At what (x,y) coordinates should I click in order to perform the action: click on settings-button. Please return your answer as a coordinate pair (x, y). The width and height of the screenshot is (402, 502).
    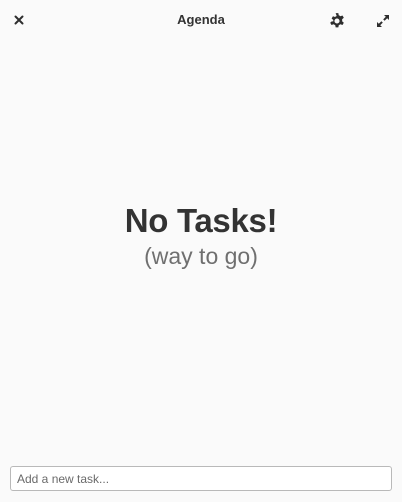
    Looking at the image, I should click on (337, 21).